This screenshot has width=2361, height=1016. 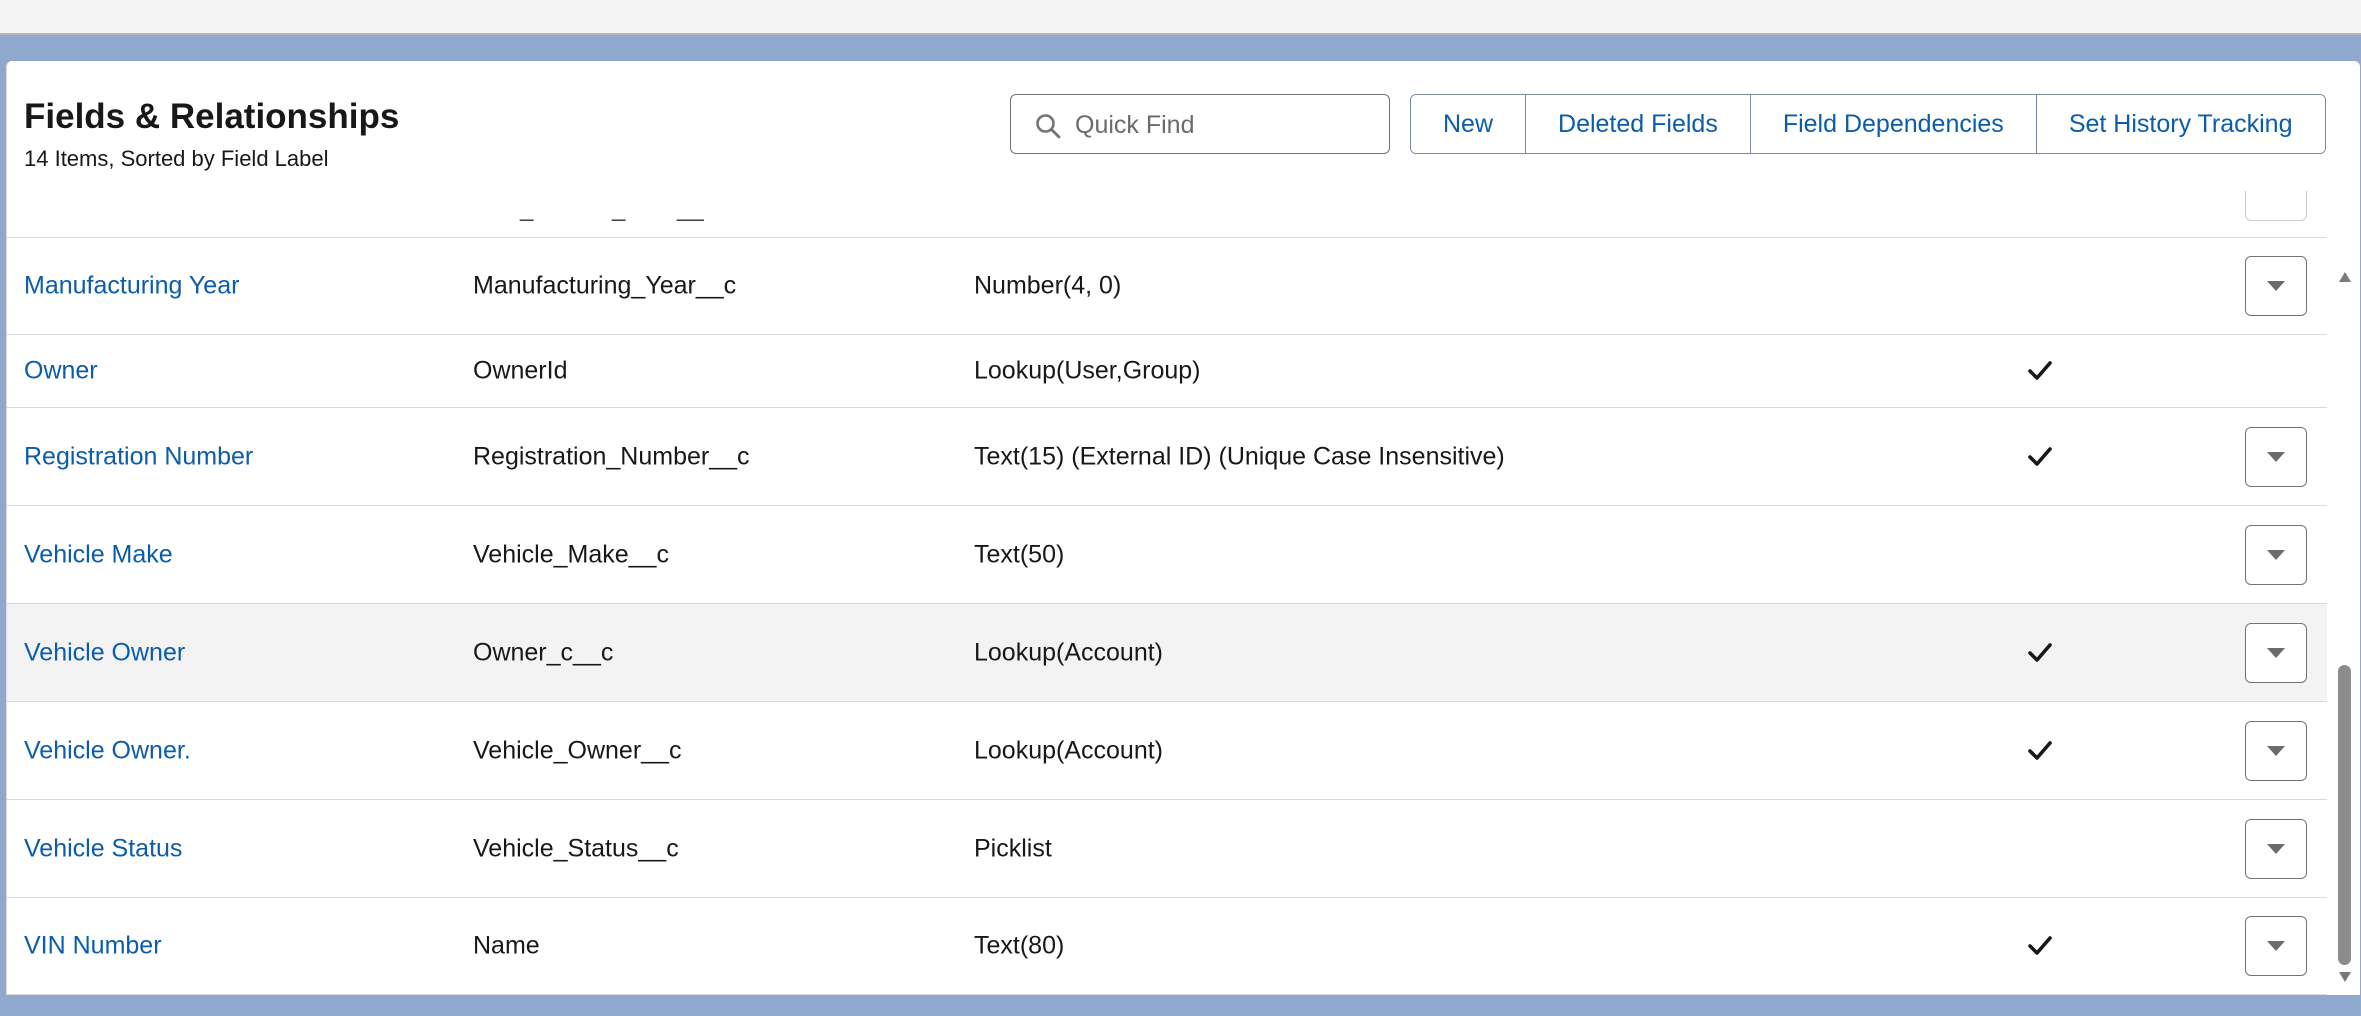 I want to click on field-api-name: OwnerId, so click(x=520, y=370).